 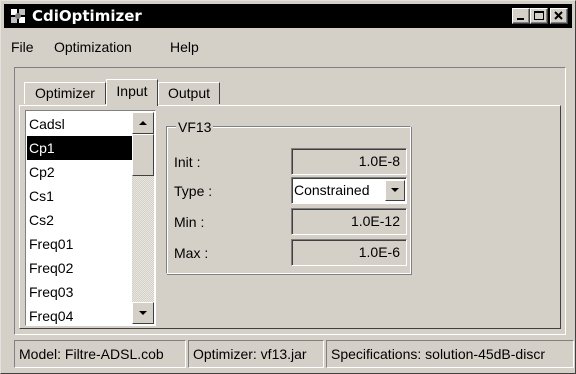 What do you see at coordinates (18, 16) in the screenshot?
I see `app-icon` at bounding box center [18, 16].